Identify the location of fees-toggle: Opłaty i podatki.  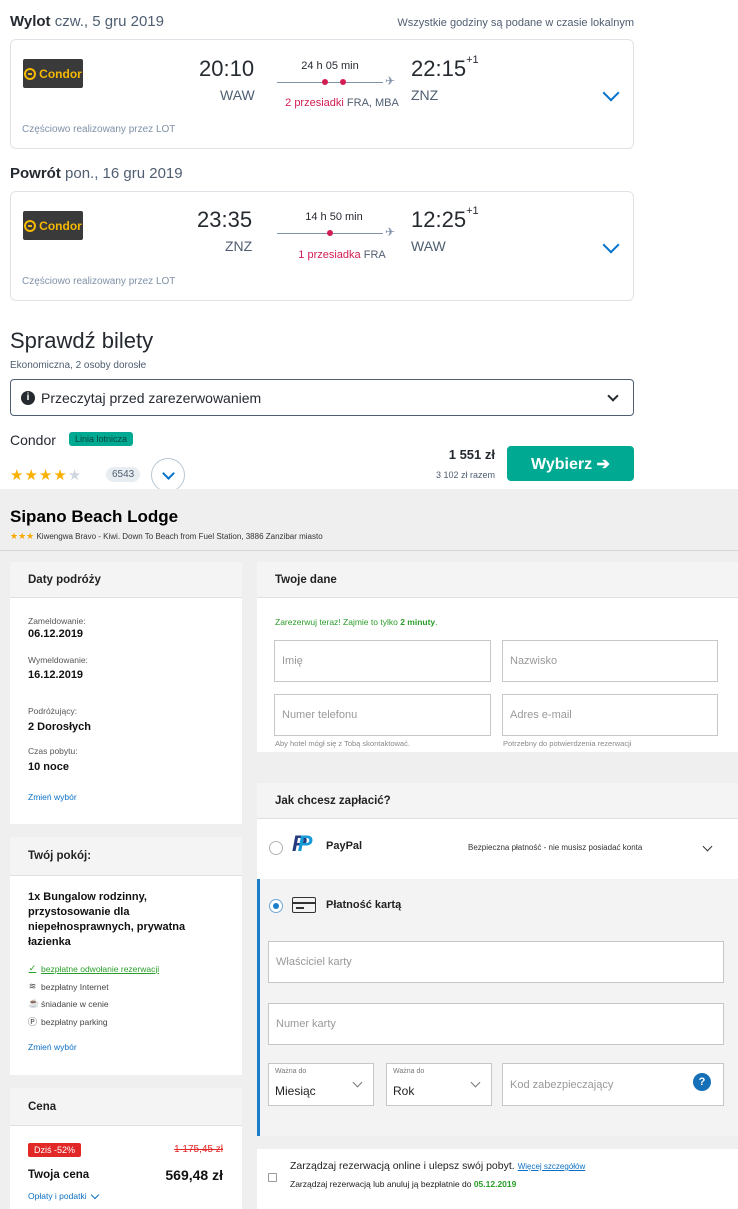
(63, 1195).